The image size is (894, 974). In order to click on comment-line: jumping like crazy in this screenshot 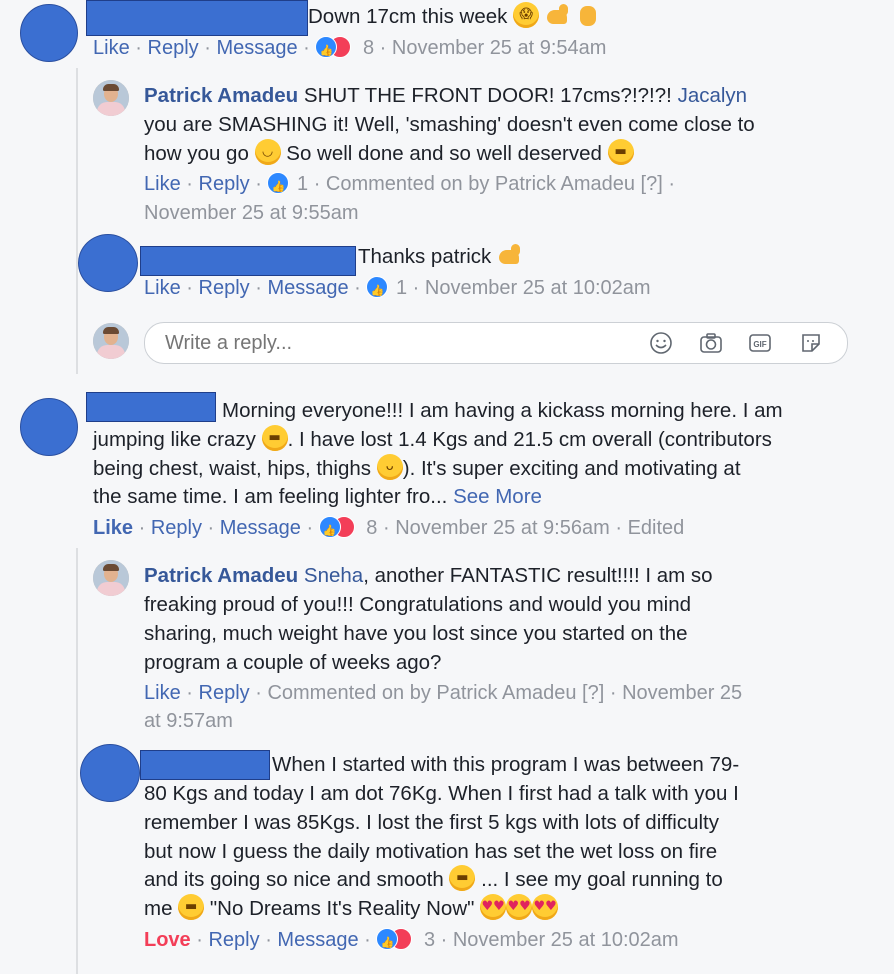, I will do `click(174, 439)`.